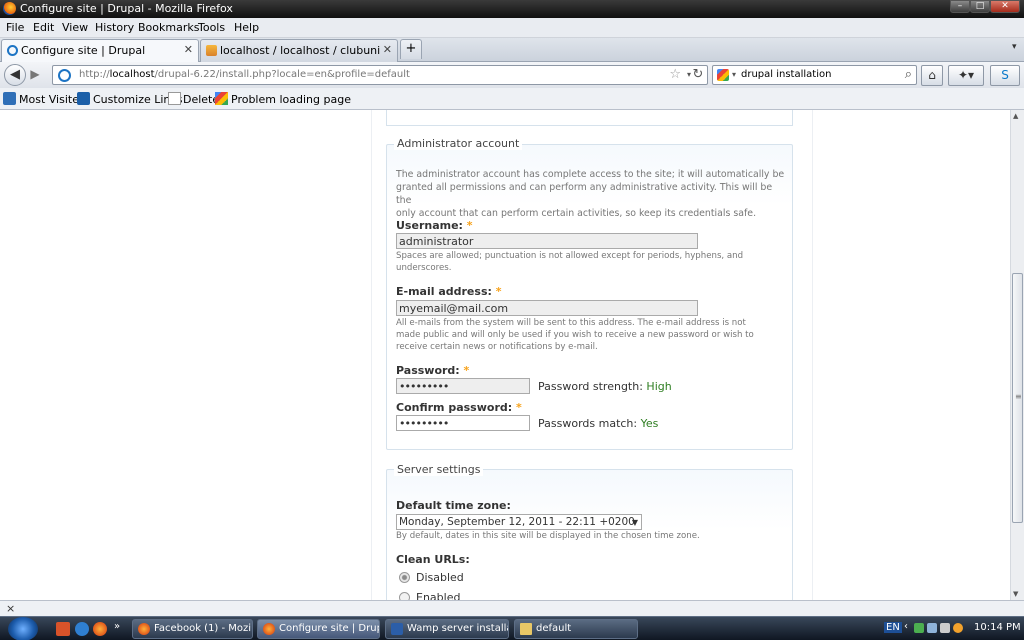 The height and width of the screenshot is (640, 1024). I want to click on customize-links-icon, so click(83, 98).